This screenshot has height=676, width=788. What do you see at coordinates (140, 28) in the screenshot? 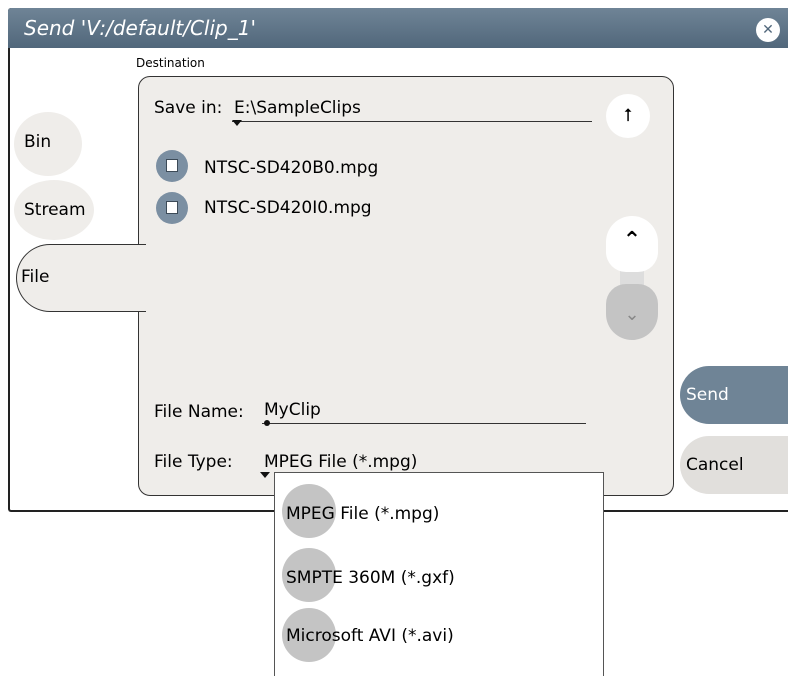
I see `window-title: Send 'V:/default/Clip_1'` at bounding box center [140, 28].